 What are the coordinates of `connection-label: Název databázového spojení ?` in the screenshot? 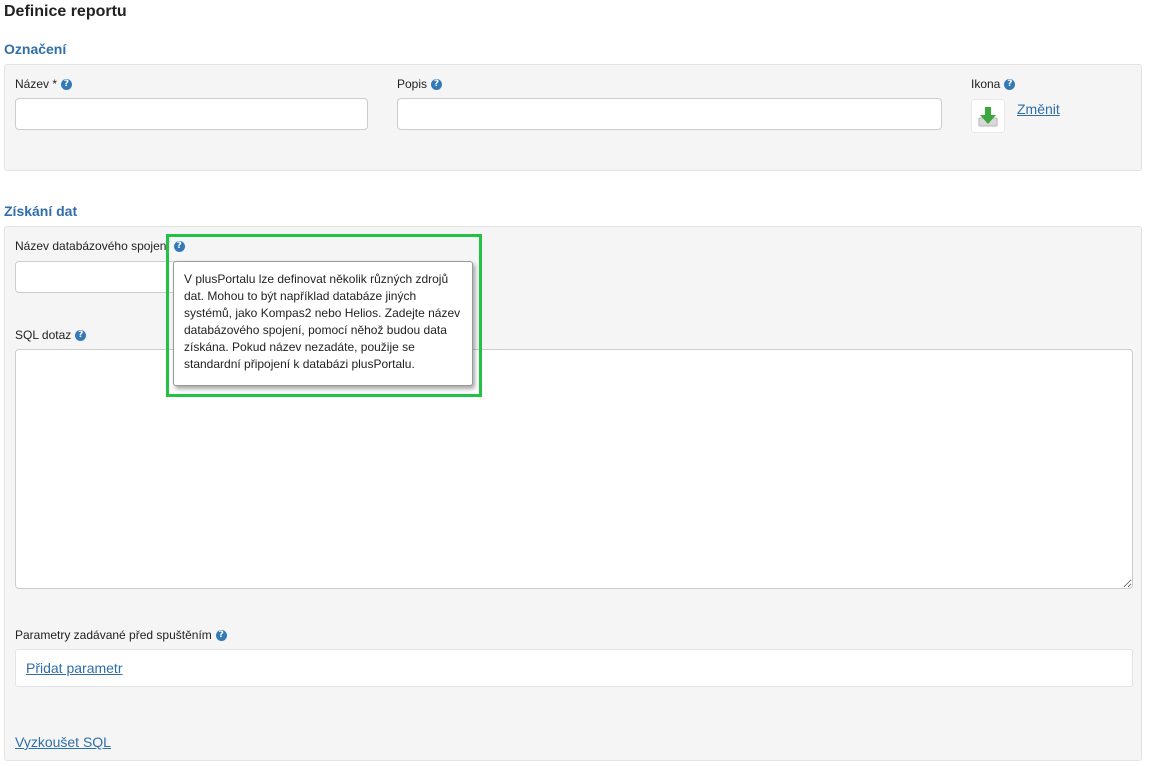 It's located at (100, 246).